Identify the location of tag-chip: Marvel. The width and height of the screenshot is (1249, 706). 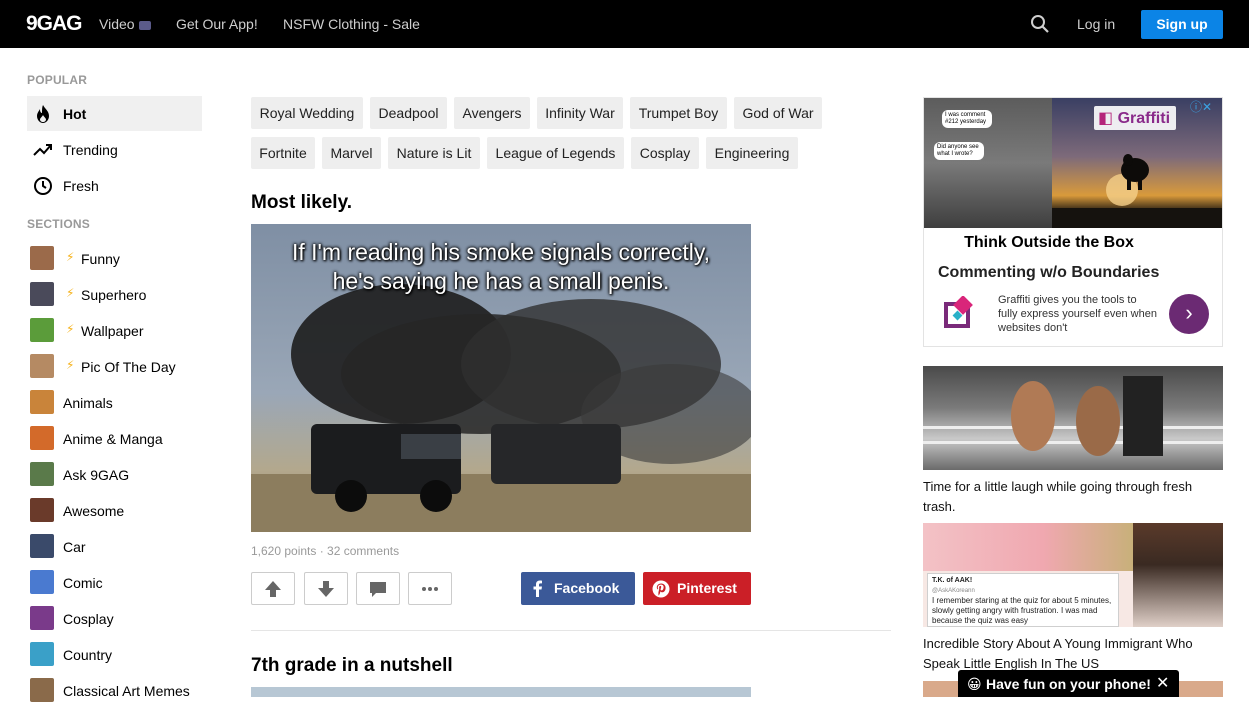
(351, 153).